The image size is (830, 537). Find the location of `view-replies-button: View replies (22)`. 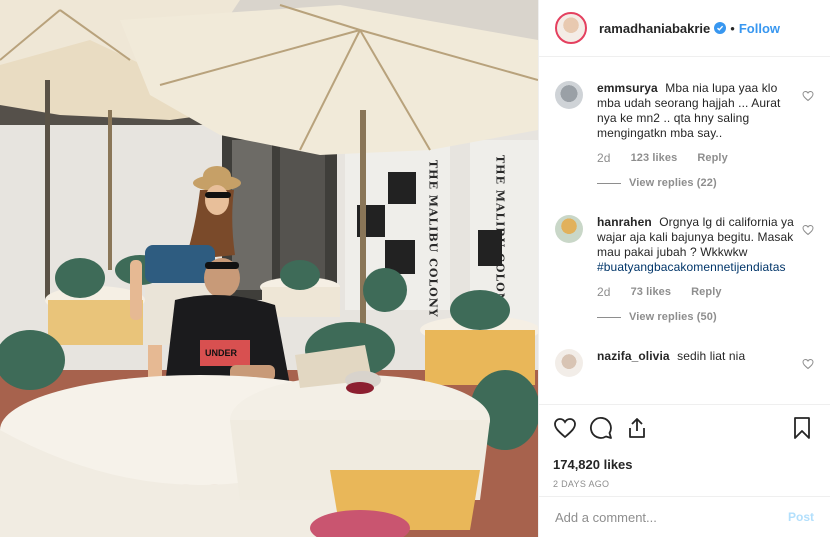

view-replies-button: View replies (22) is located at coordinates (699, 183).